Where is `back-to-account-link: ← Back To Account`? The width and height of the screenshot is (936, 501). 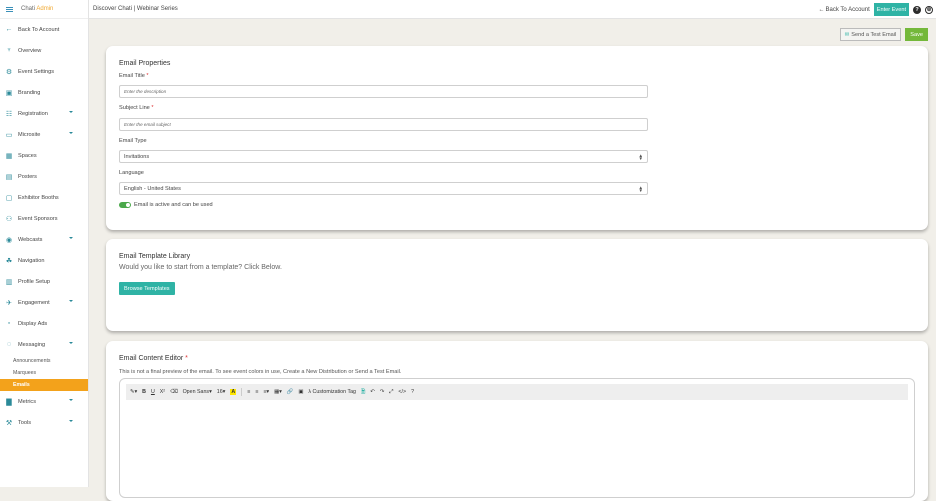 back-to-account-link: ← Back To Account is located at coordinates (844, 10).